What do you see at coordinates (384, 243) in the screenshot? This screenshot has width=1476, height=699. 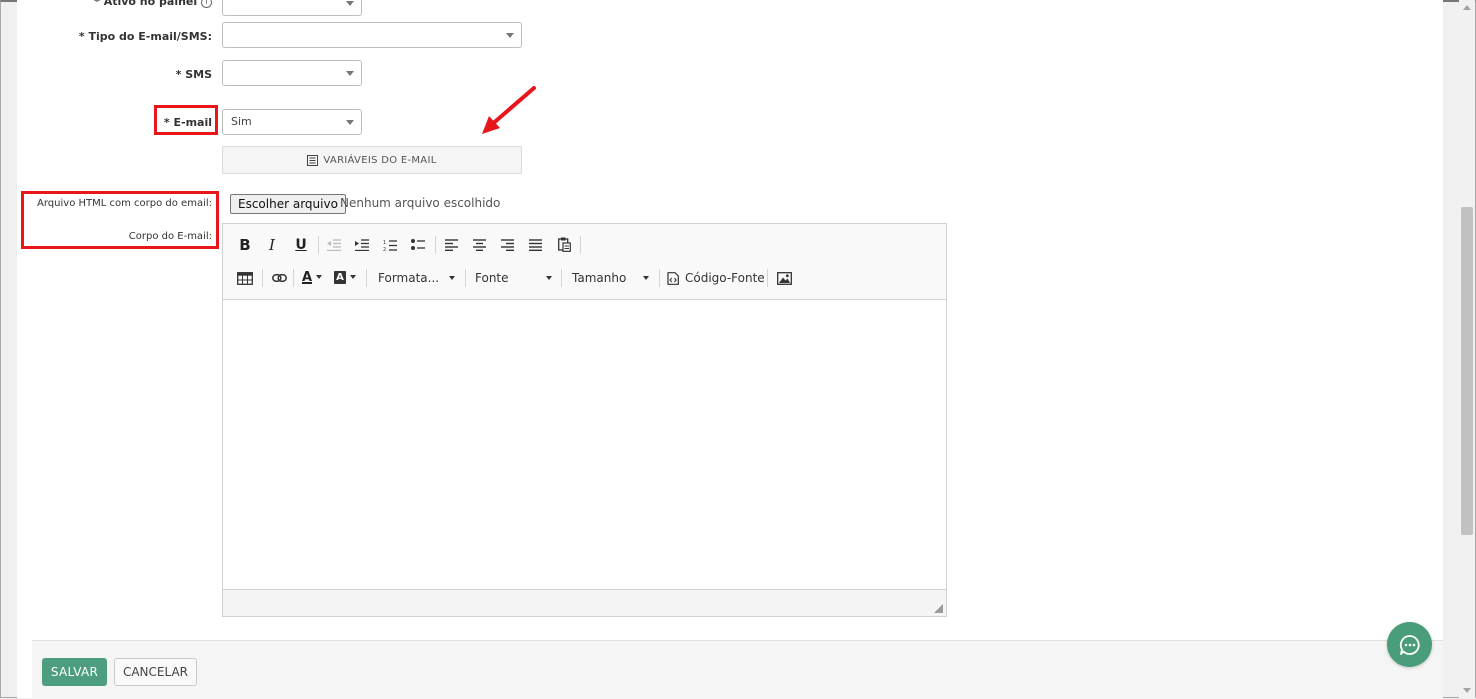 I see `svg-text: 1` at bounding box center [384, 243].